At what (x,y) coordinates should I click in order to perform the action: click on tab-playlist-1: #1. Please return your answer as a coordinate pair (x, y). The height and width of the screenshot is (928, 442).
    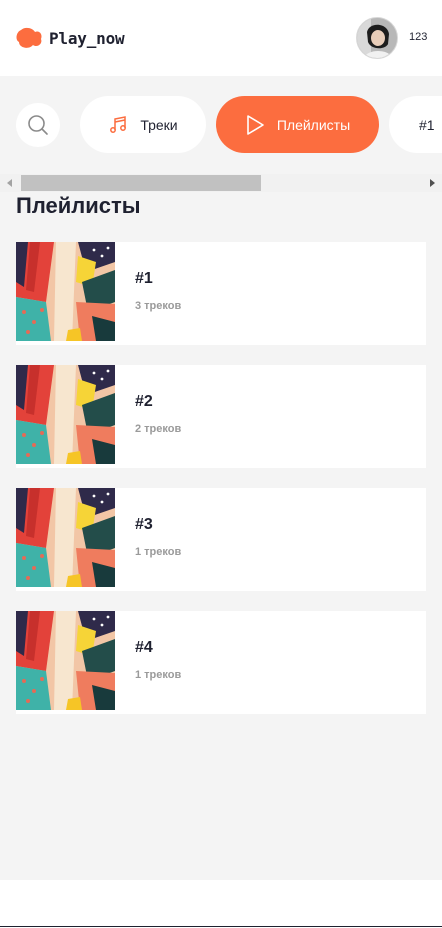
    Looking at the image, I should click on (415, 124).